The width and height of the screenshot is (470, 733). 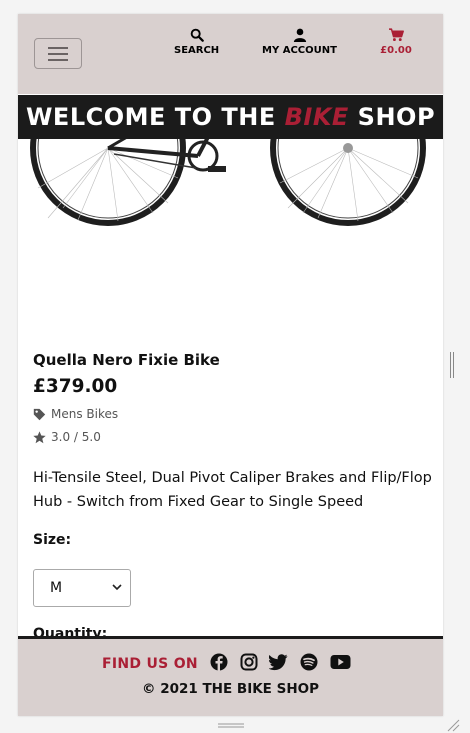 I want to click on banner-prefix: WELCOME TO THE, so click(x=155, y=117).